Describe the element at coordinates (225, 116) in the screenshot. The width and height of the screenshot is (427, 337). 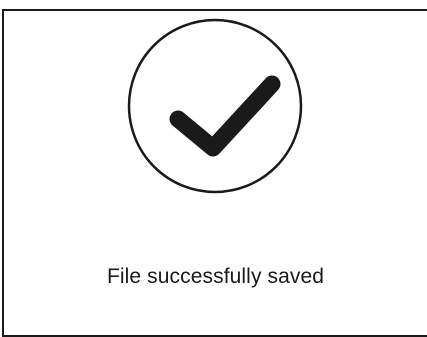
I see `checkmark-icon` at that location.